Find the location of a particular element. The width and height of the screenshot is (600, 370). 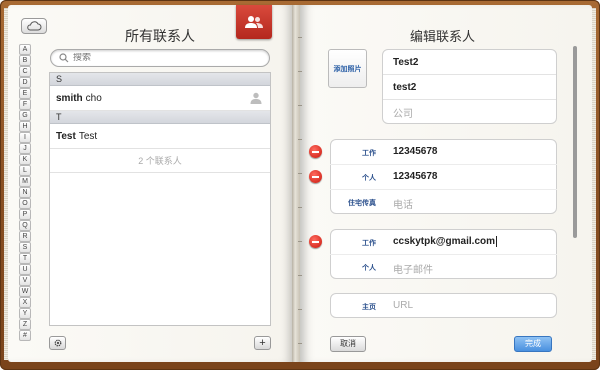

index-tab: I is located at coordinates (25, 137).